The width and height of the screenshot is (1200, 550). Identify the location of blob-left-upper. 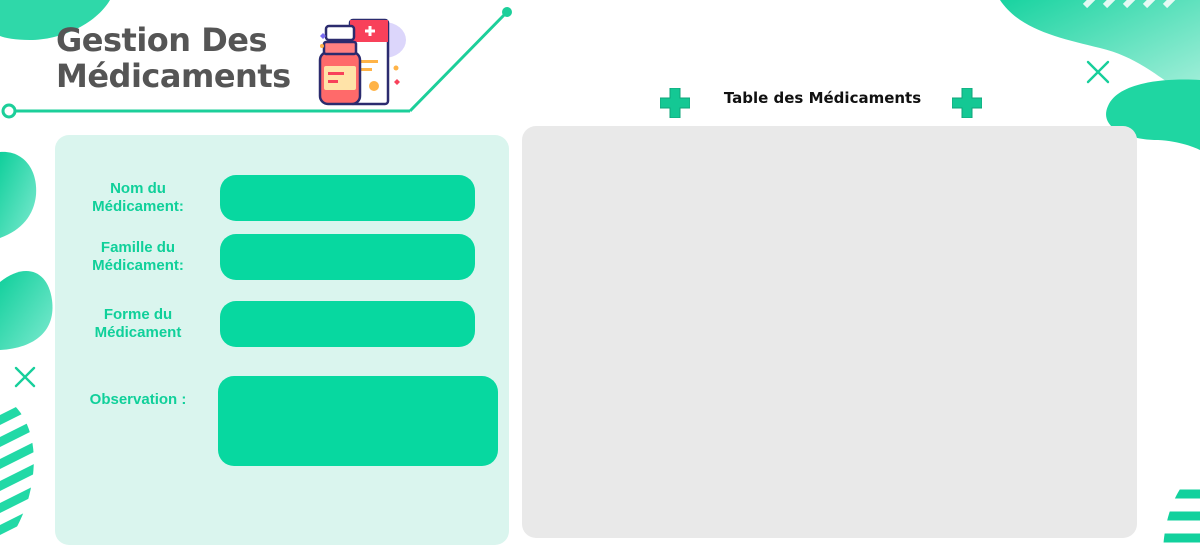
(18, 194).